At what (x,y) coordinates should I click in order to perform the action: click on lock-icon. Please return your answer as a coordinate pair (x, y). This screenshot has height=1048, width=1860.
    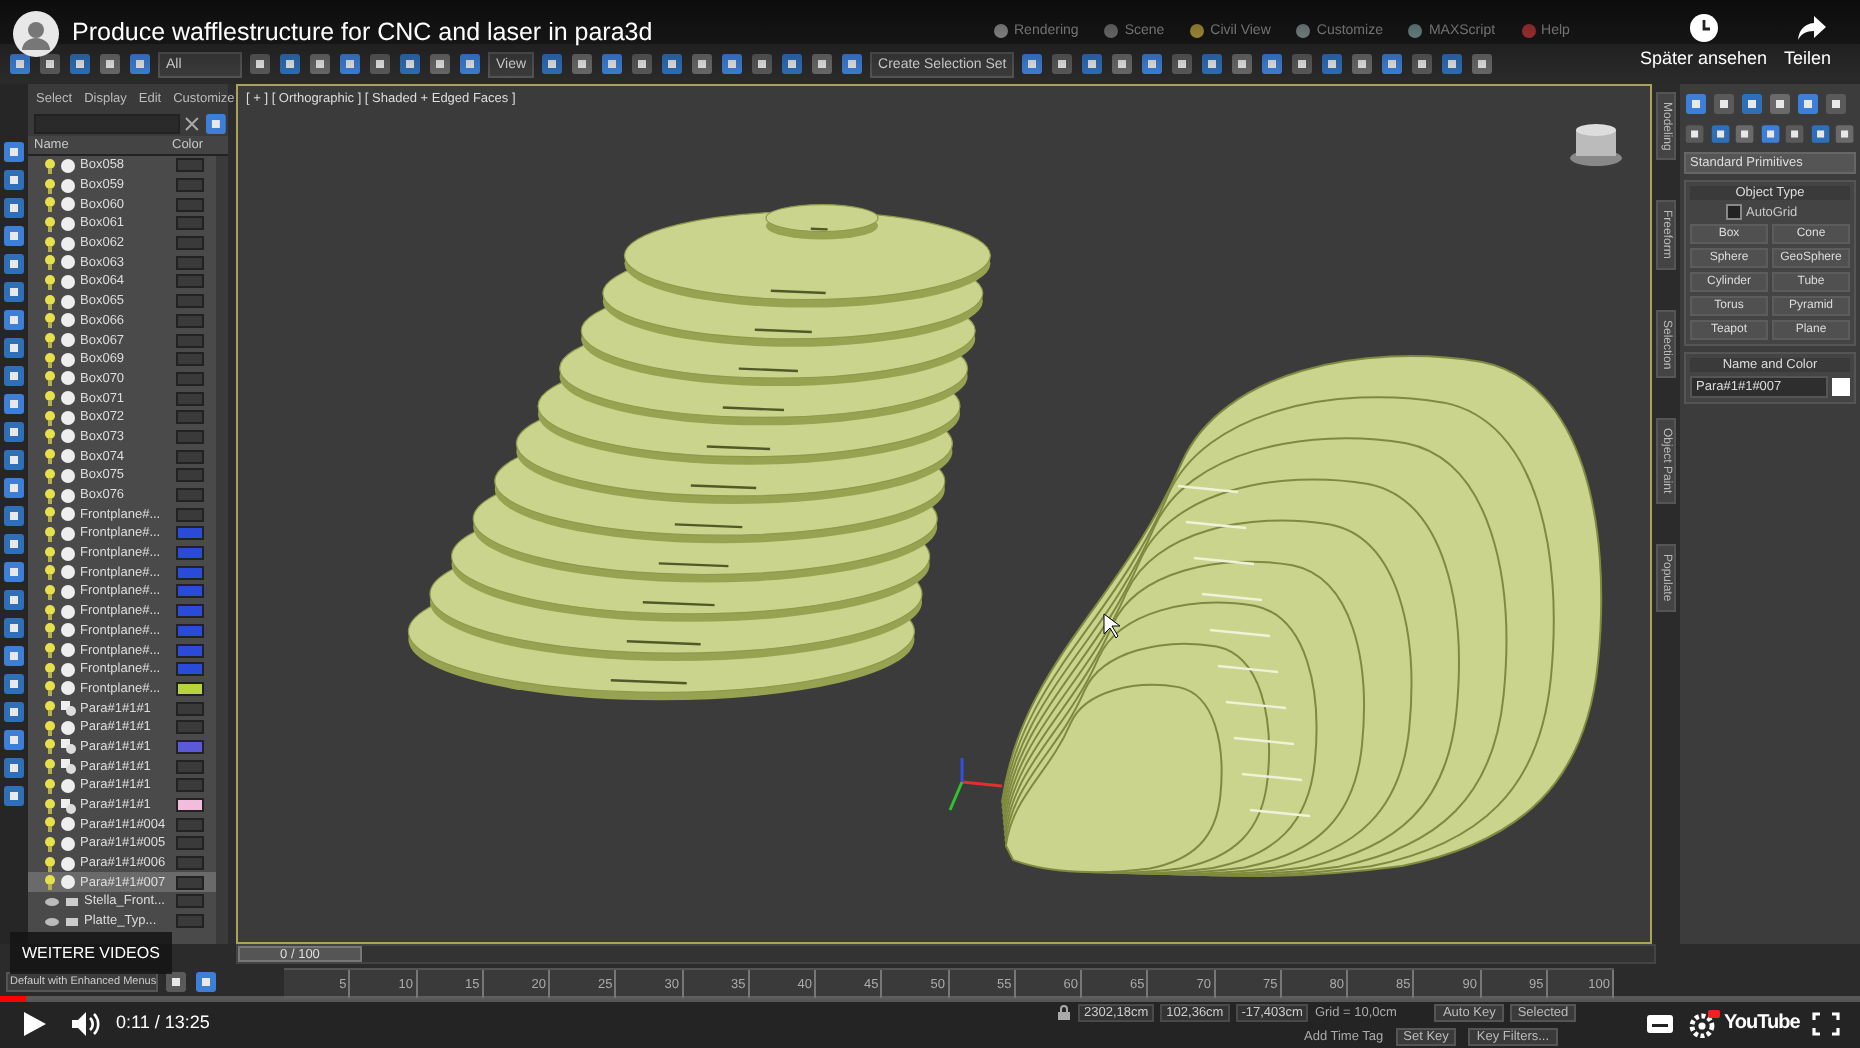
    Looking at the image, I should click on (1064, 1012).